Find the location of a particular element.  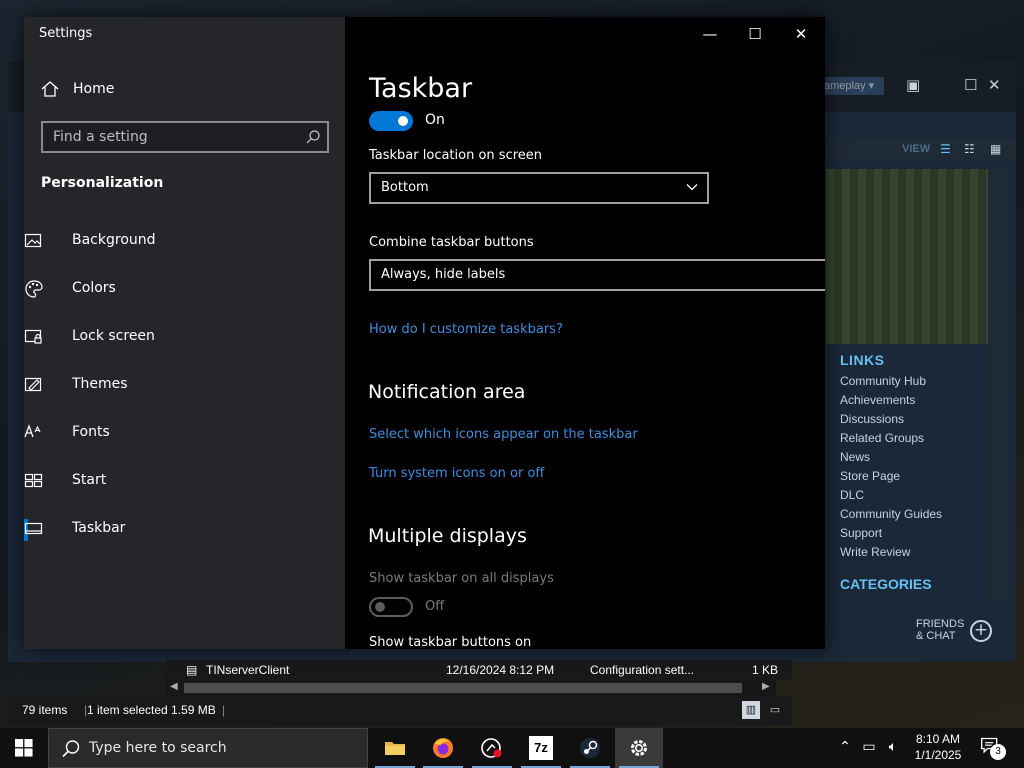

location-dropdown: Bottom is located at coordinates (539, 188).